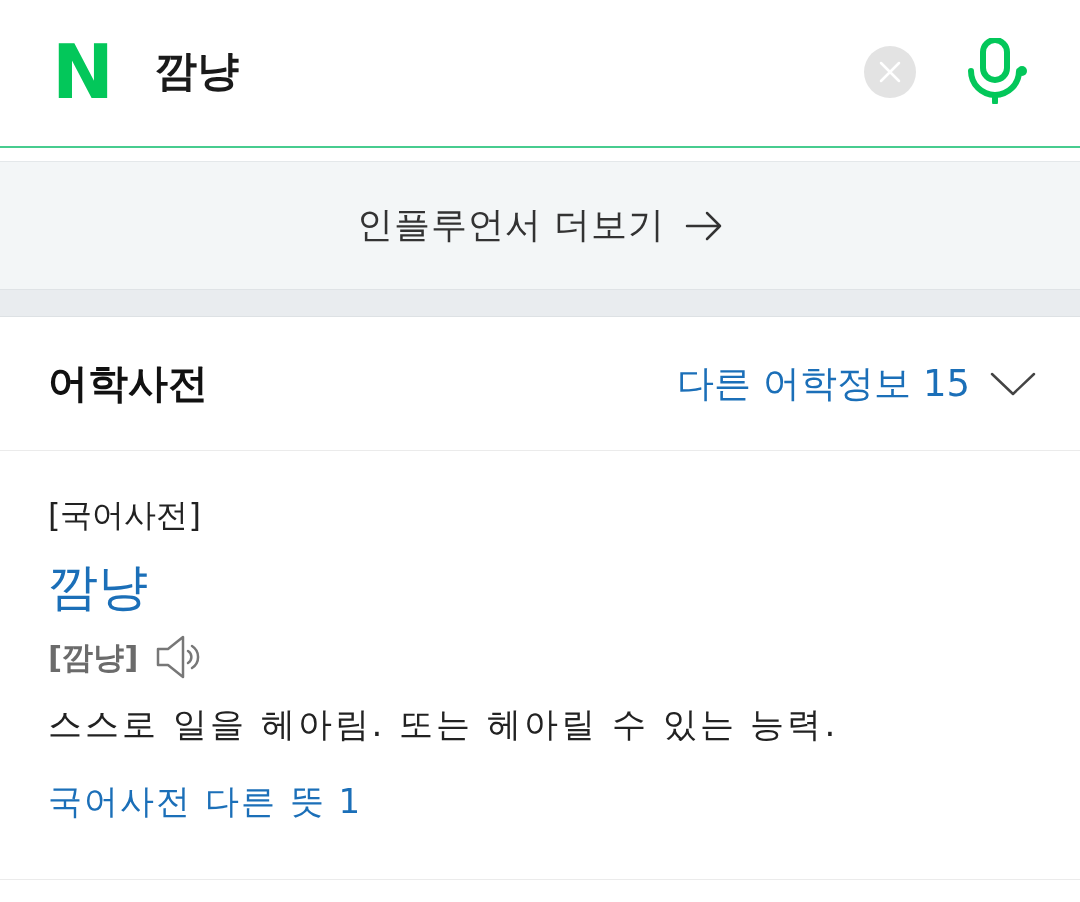 This screenshot has height=902, width=1080. Describe the element at coordinates (540, 226) in the screenshot. I see `influencer-more-button: 인플루언서 더보기` at that location.